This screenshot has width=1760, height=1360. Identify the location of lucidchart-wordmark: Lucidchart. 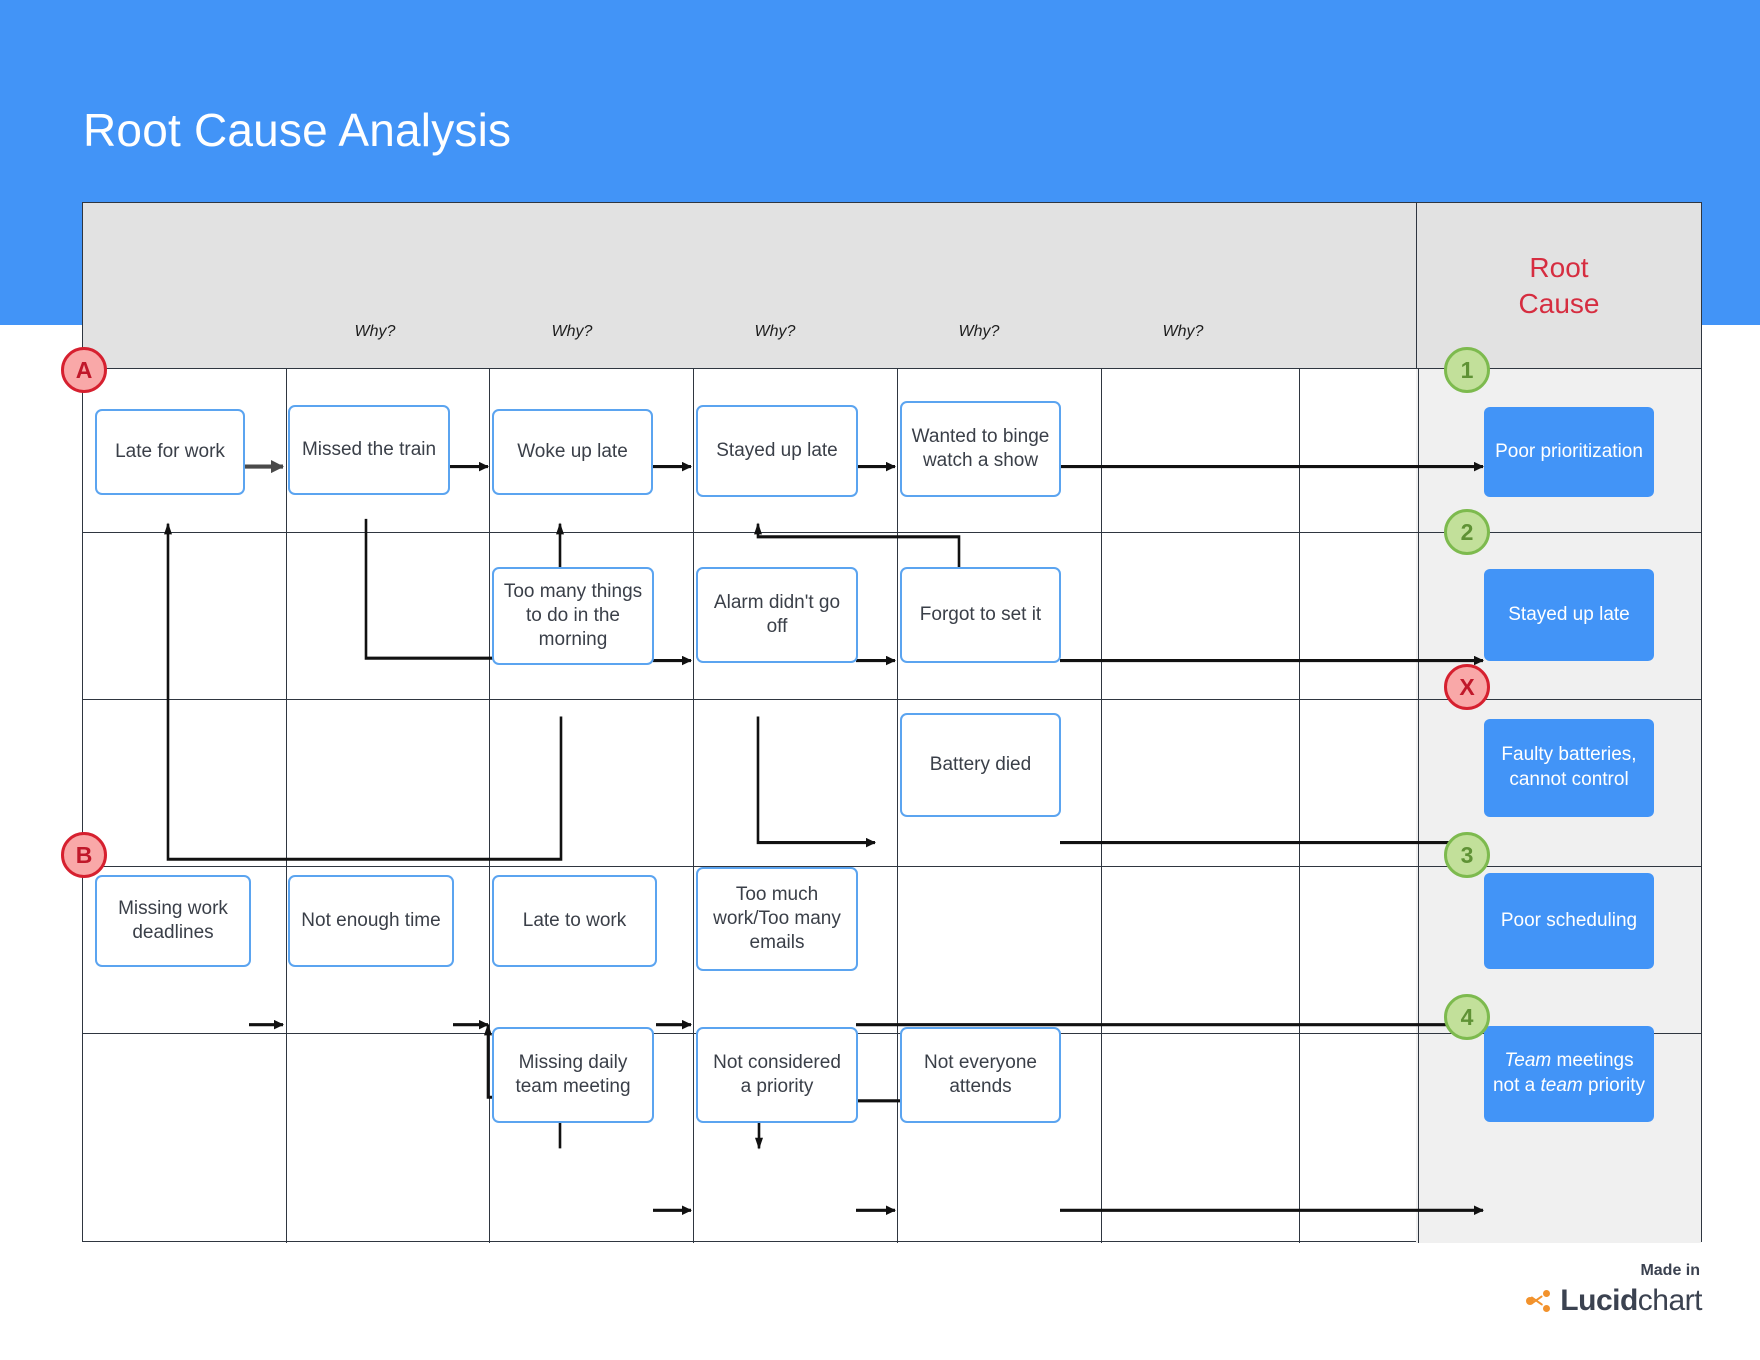
(1631, 1301).